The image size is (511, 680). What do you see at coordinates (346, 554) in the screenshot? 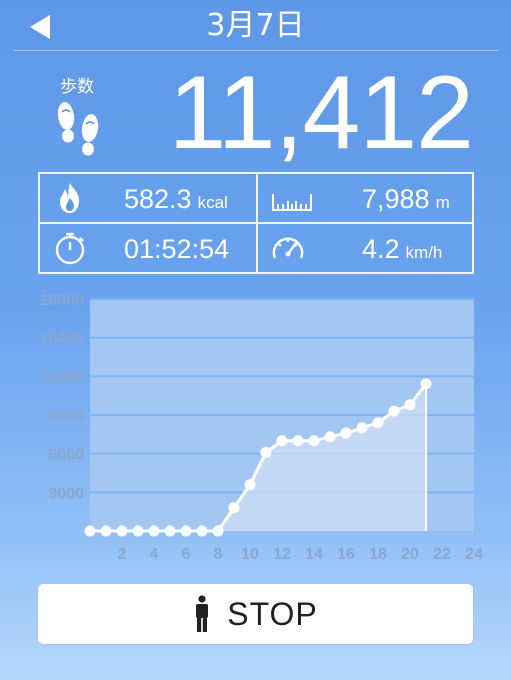
I see `x-tick-label: 16` at bounding box center [346, 554].